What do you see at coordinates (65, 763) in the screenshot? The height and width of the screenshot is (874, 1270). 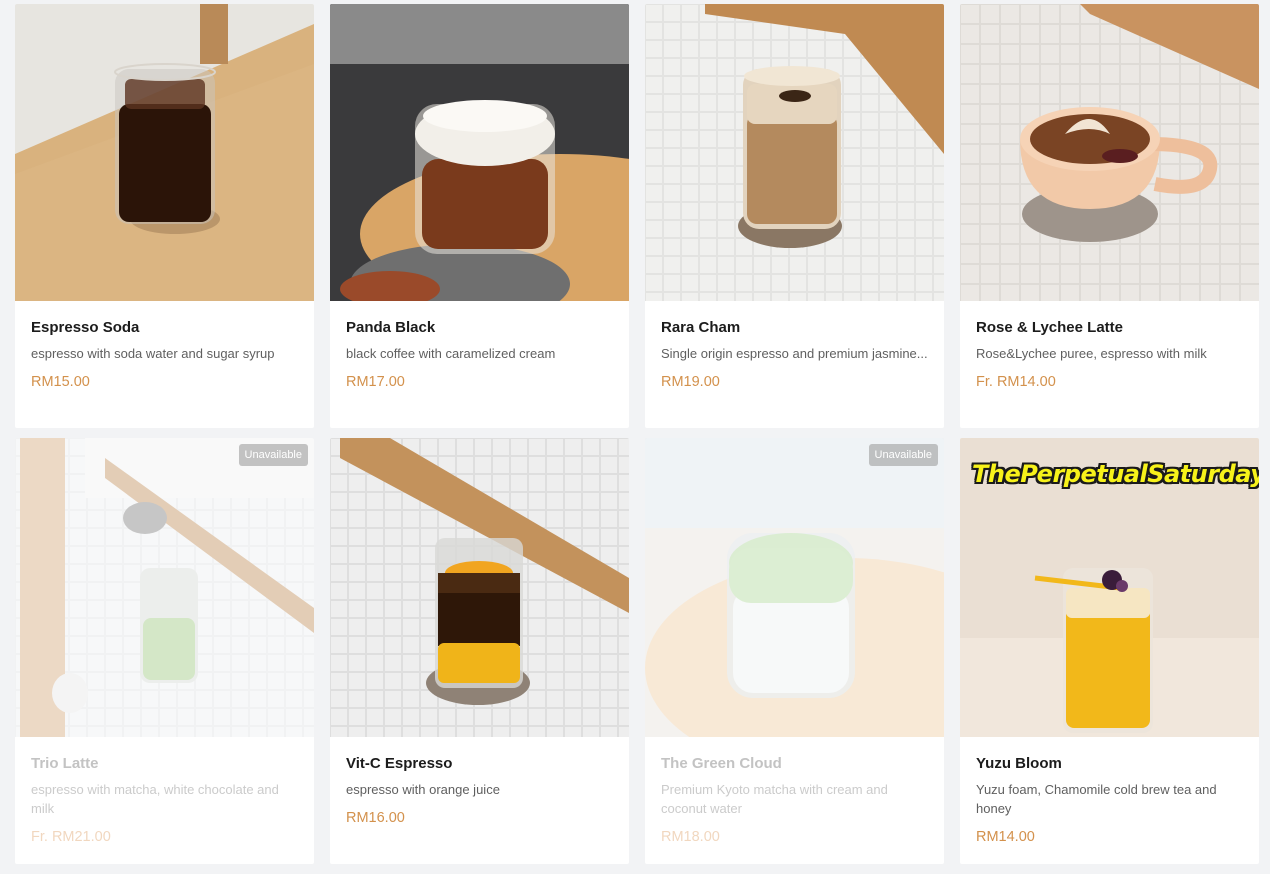 I see `product-name: Trio Latte` at bounding box center [65, 763].